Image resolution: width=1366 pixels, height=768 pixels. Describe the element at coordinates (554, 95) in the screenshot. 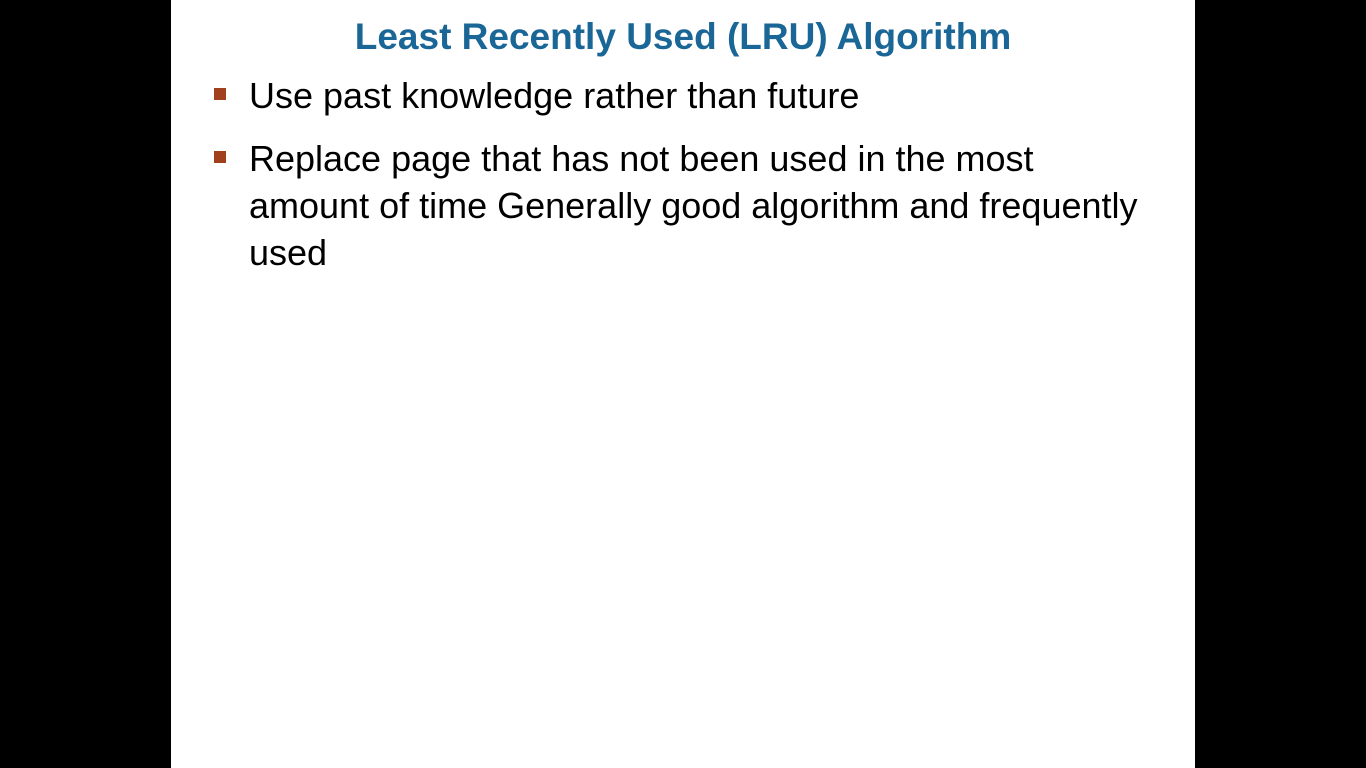

I see `bullet-text: Use past knowledge rather than future` at that location.